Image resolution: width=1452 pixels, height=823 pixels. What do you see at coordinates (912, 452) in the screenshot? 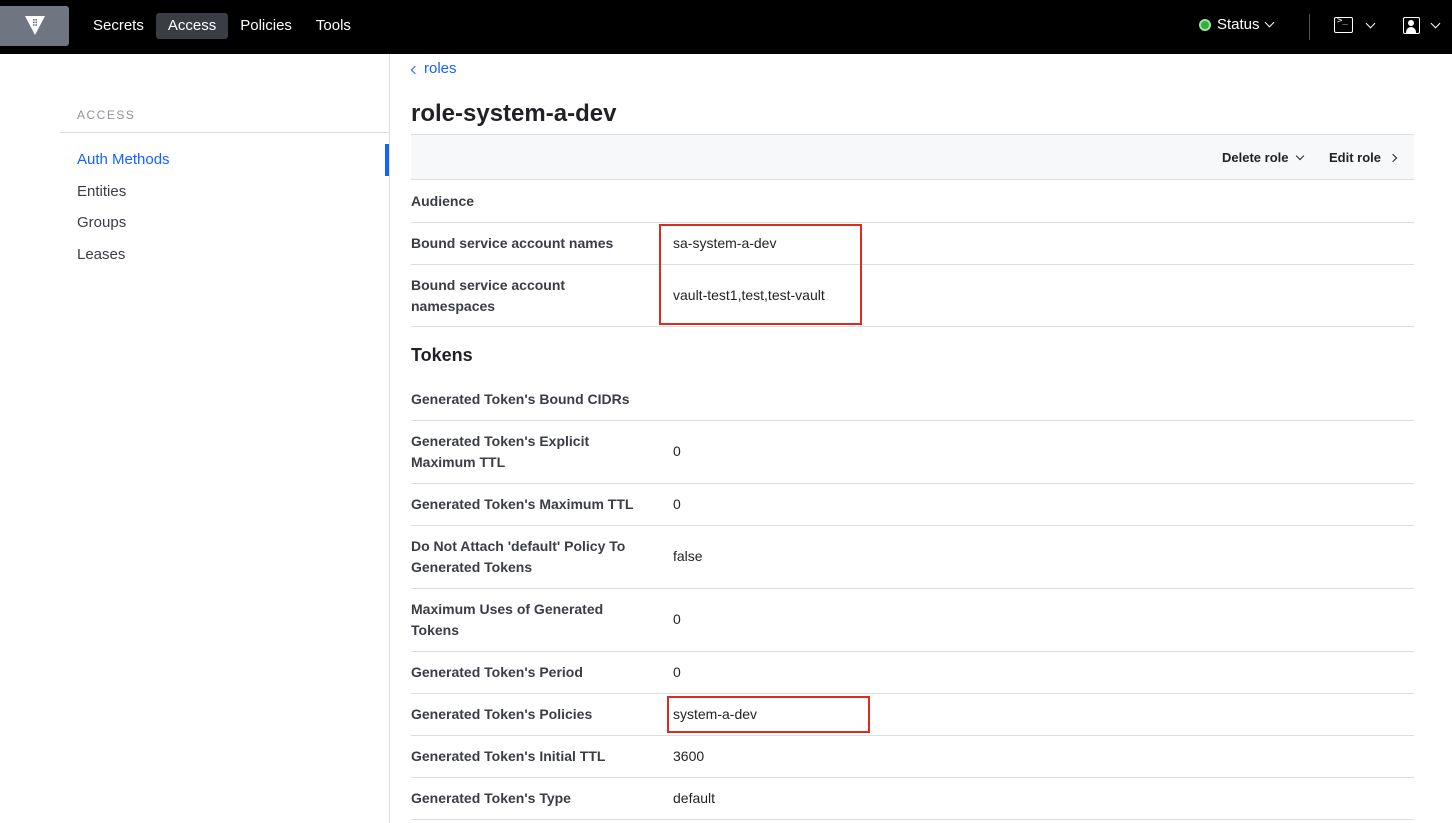
I see `info-row-token-explicit-max-ttl: Generated Token's Explicit Maximum TTL 0` at bounding box center [912, 452].